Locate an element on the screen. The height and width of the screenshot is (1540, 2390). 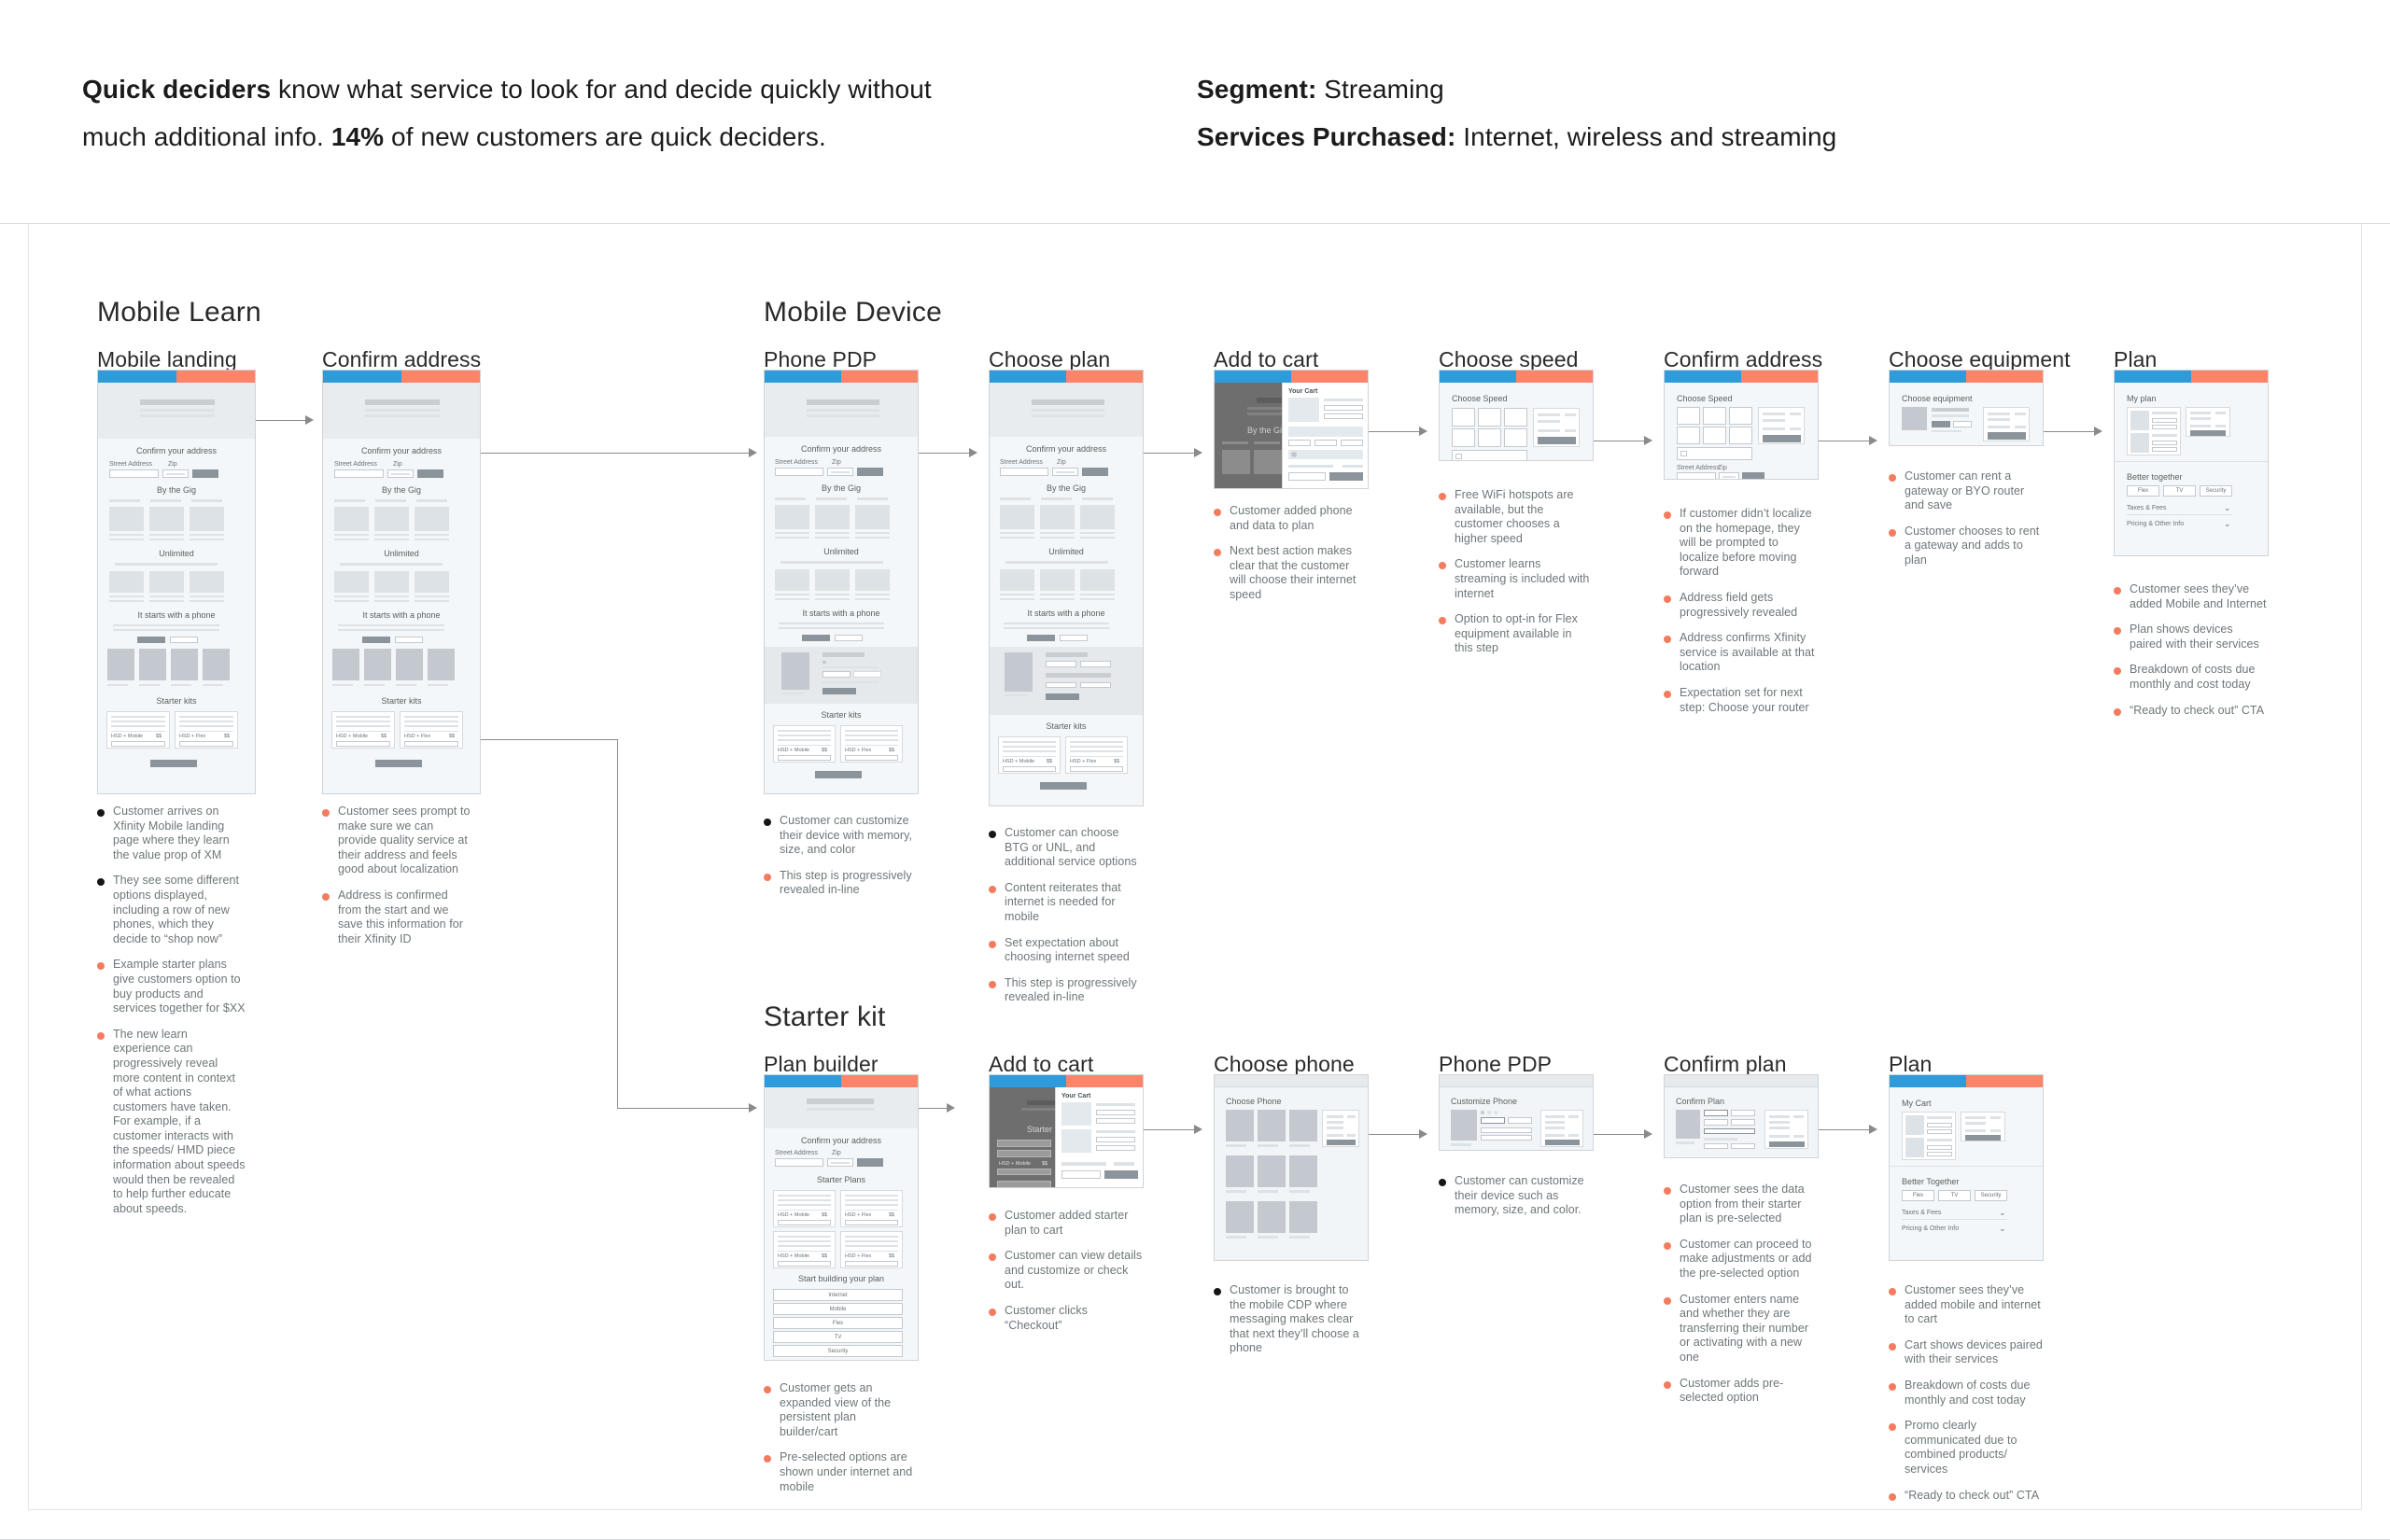
card-starter-kit-hsd-mobile: HSD + Mobile $$ is located at coordinates (363, 730).